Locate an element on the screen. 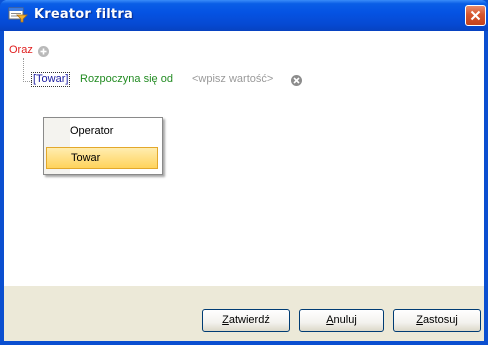  ok-accelerator: Z is located at coordinates (225, 320).